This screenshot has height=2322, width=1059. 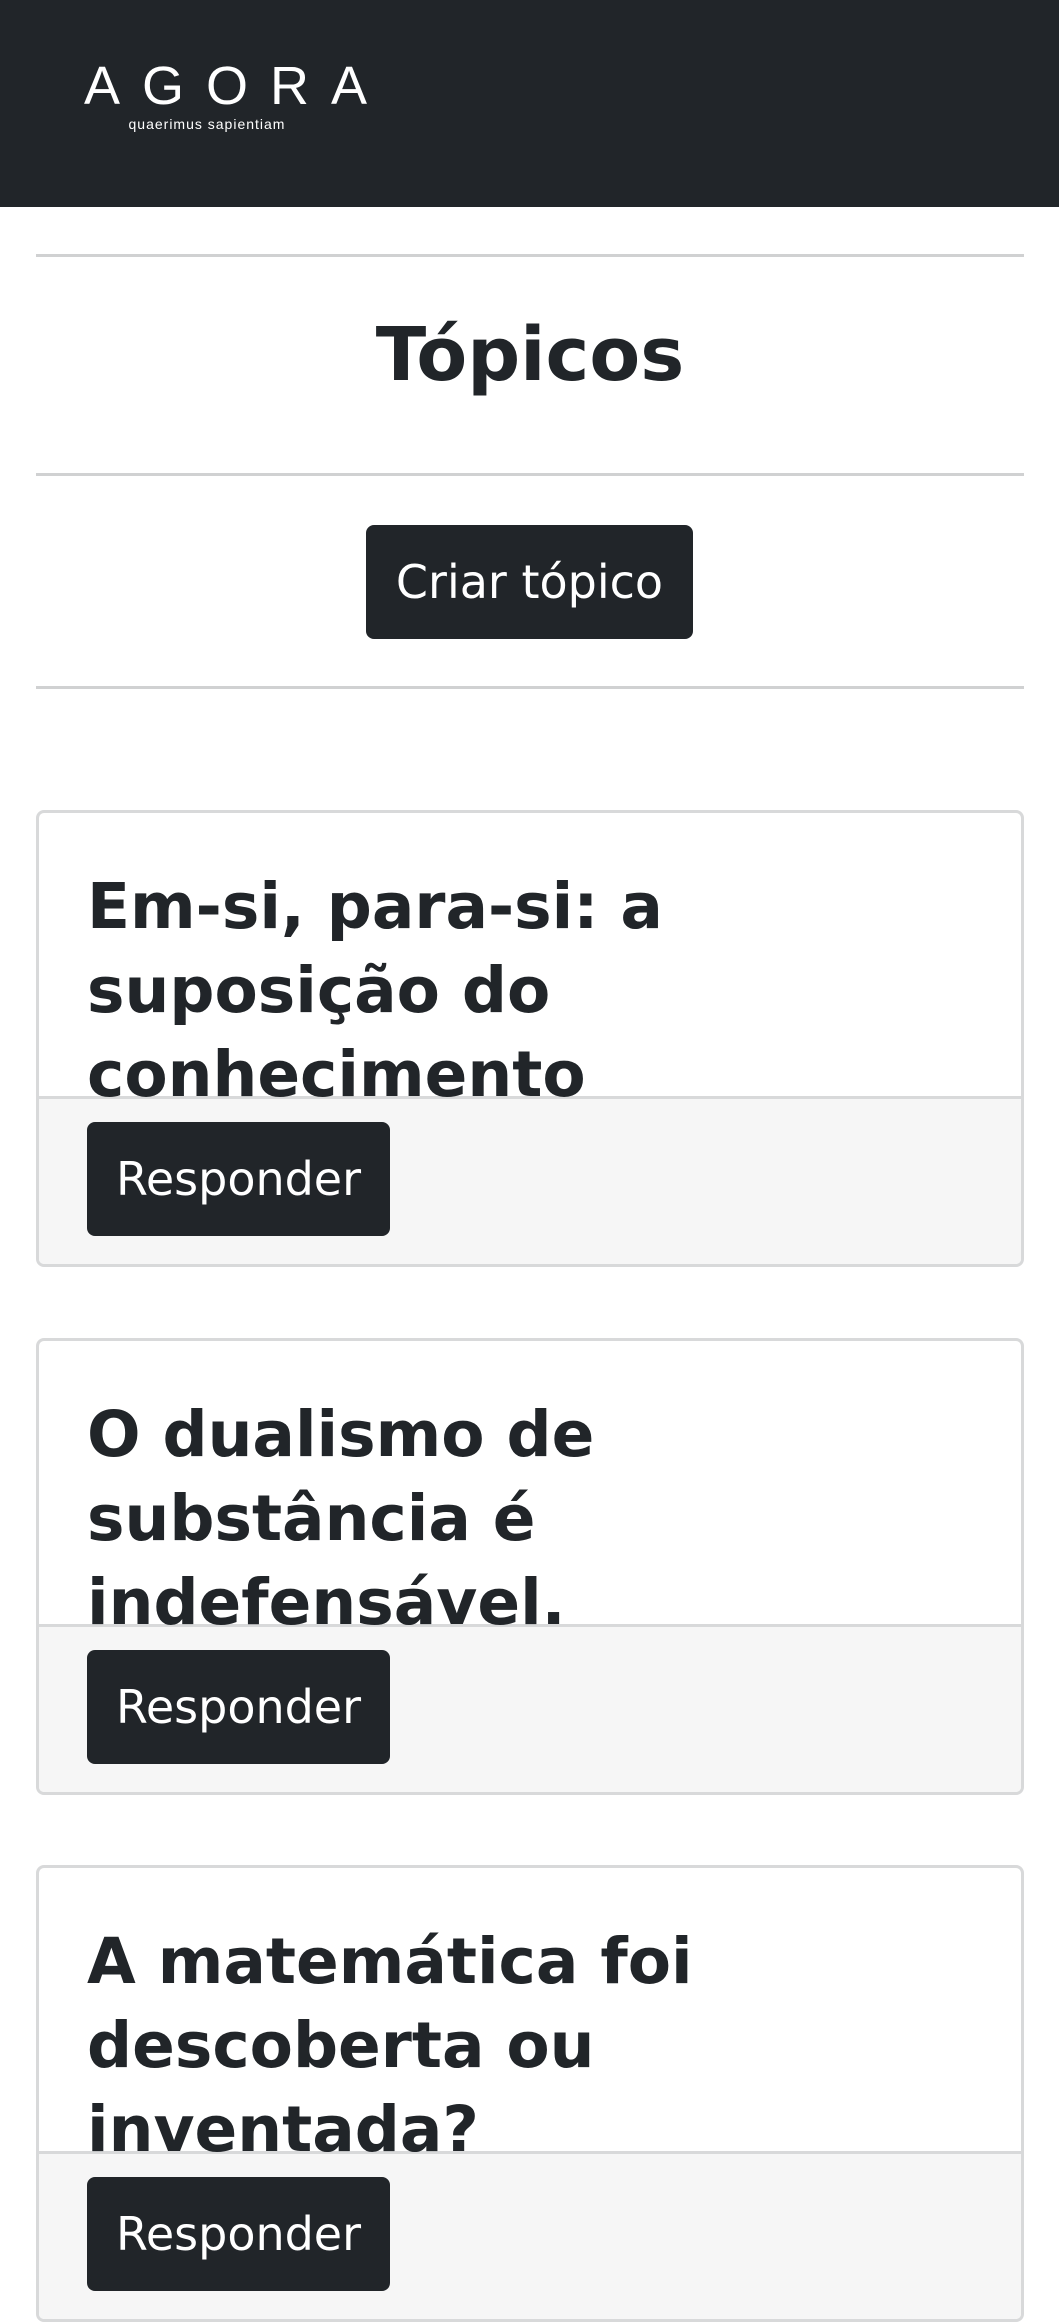 What do you see at coordinates (207, 124) in the screenshot?
I see `brand-tagline: quaerimus sapientiam` at bounding box center [207, 124].